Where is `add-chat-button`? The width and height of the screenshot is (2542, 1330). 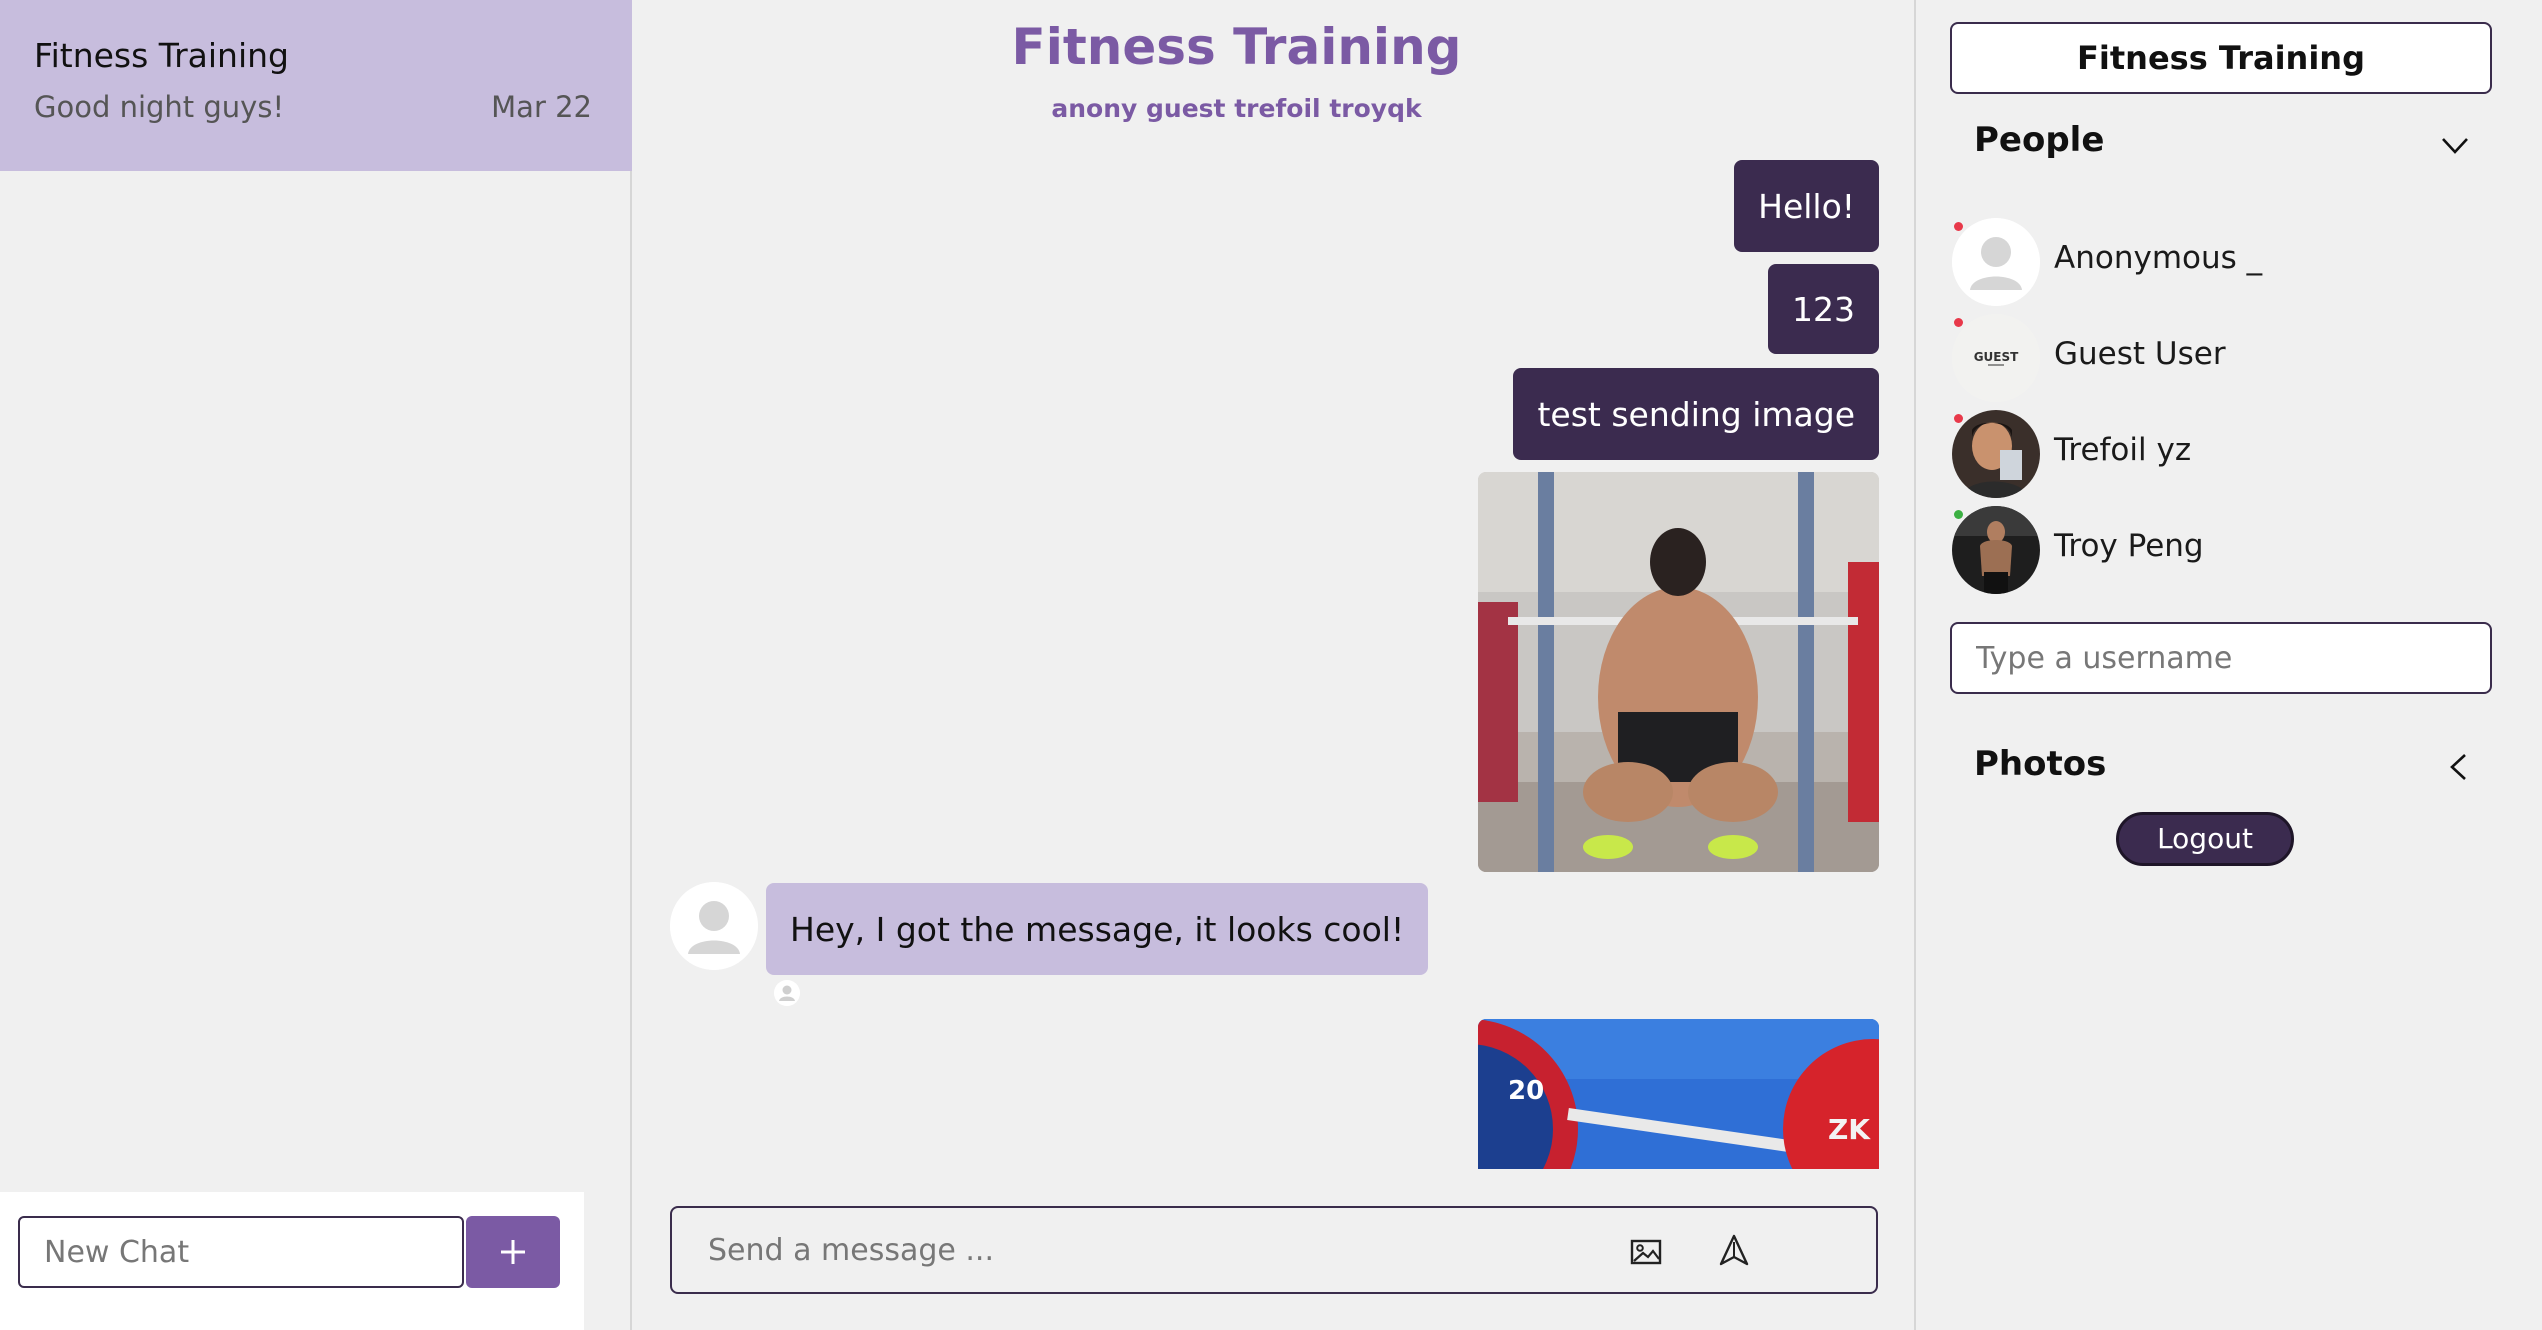
add-chat-button is located at coordinates (513, 1252).